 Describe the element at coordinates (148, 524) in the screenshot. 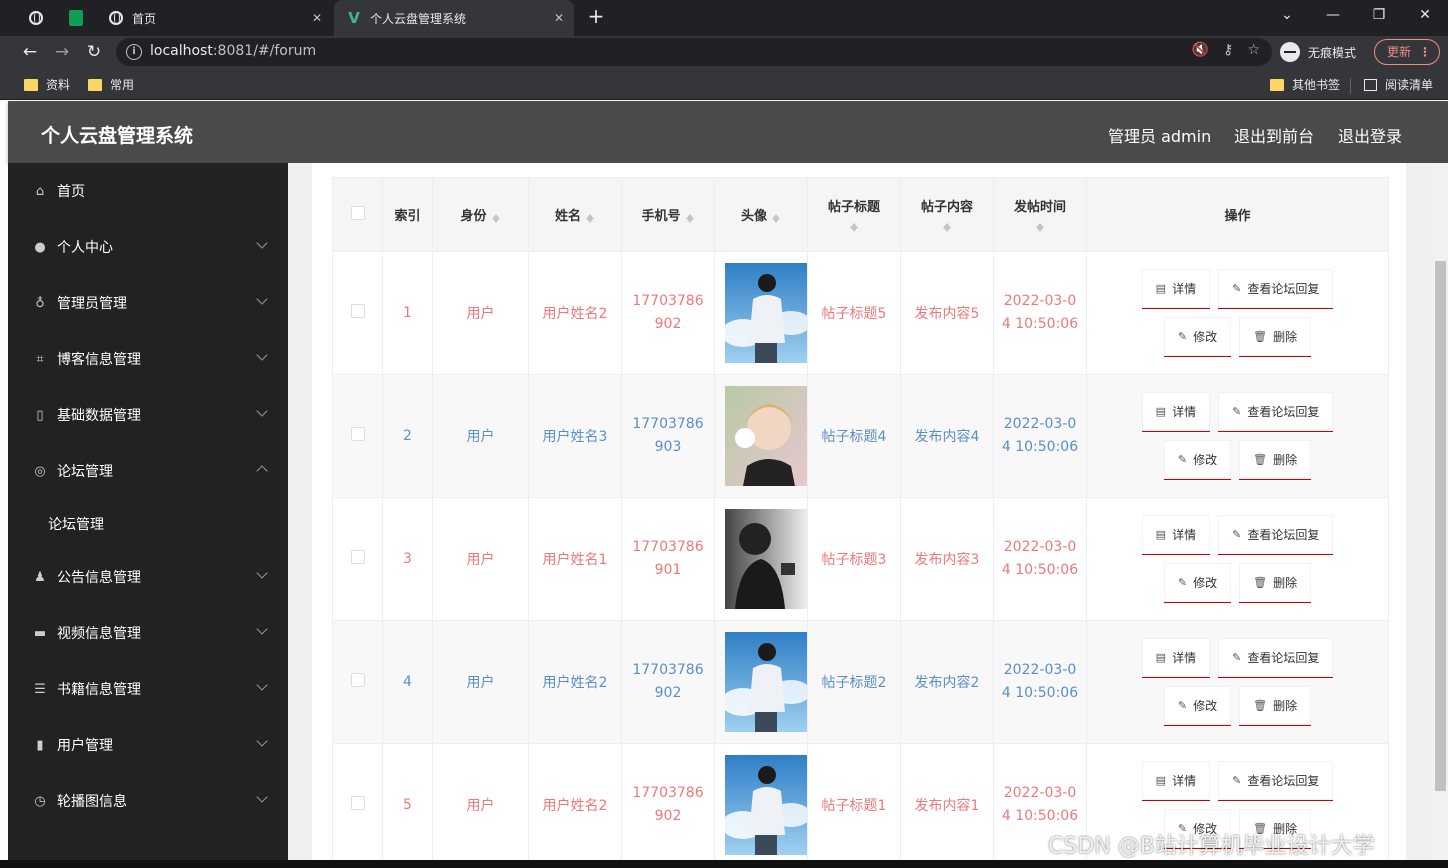

I see `sidebar-subitem-forum: 论坛管理` at that location.